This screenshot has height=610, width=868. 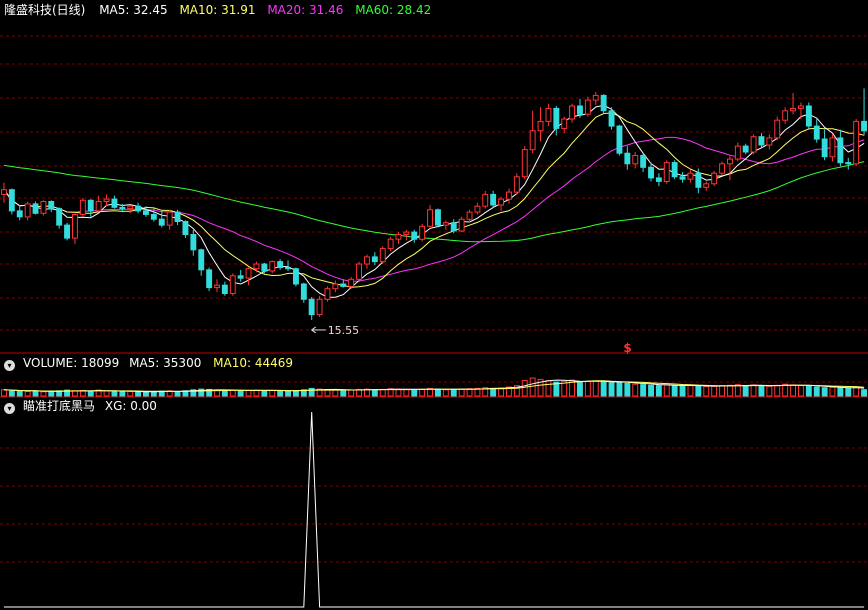 I want to click on ma60-line, so click(x=434, y=202).